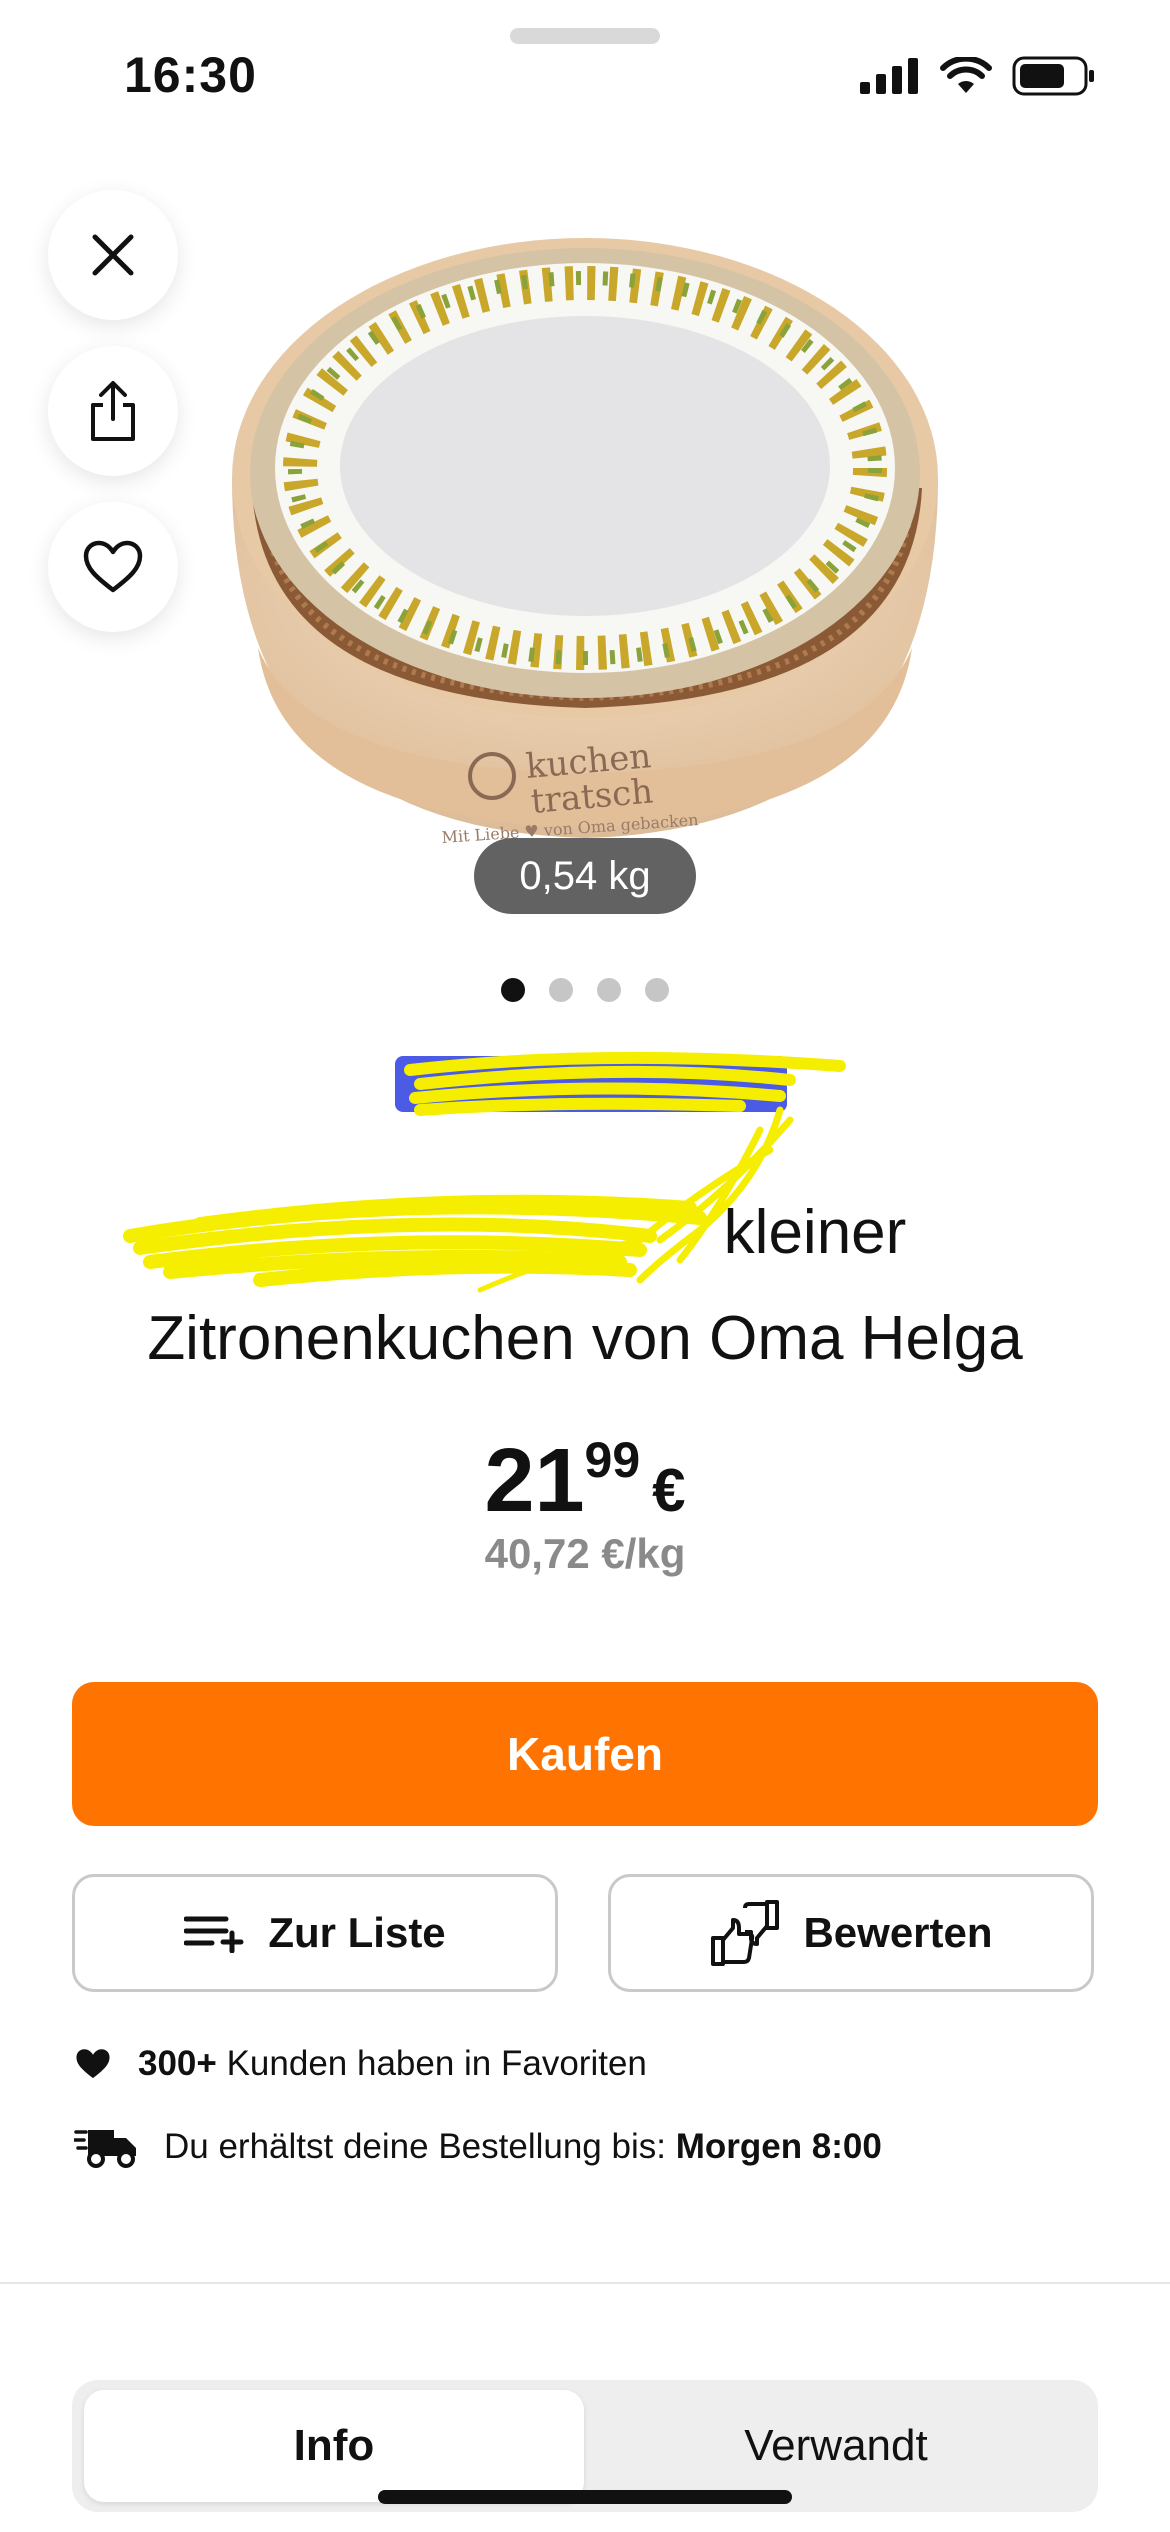 Image resolution: width=1170 pixels, height=2532 pixels. I want to click on tab-related: Verwandt, so click(836, 2446).